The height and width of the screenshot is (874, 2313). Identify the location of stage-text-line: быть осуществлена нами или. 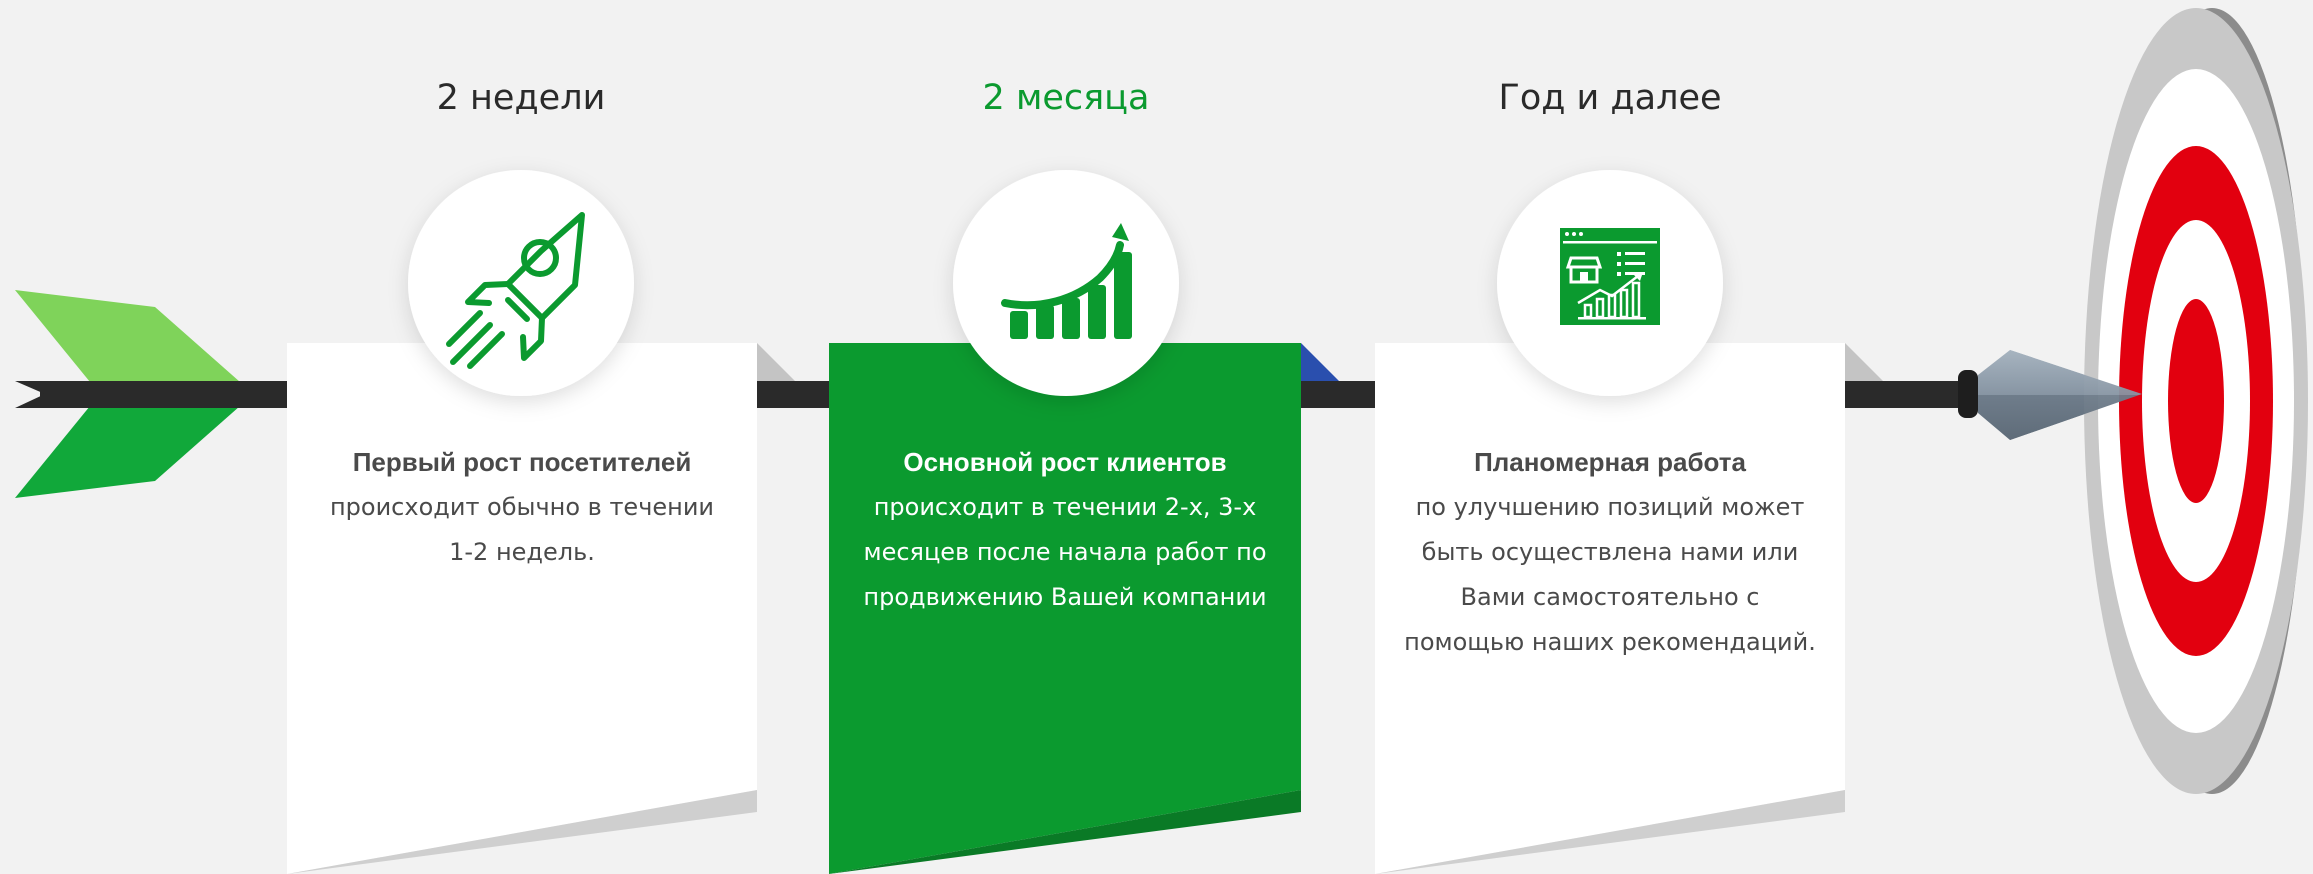
(1610, 552).